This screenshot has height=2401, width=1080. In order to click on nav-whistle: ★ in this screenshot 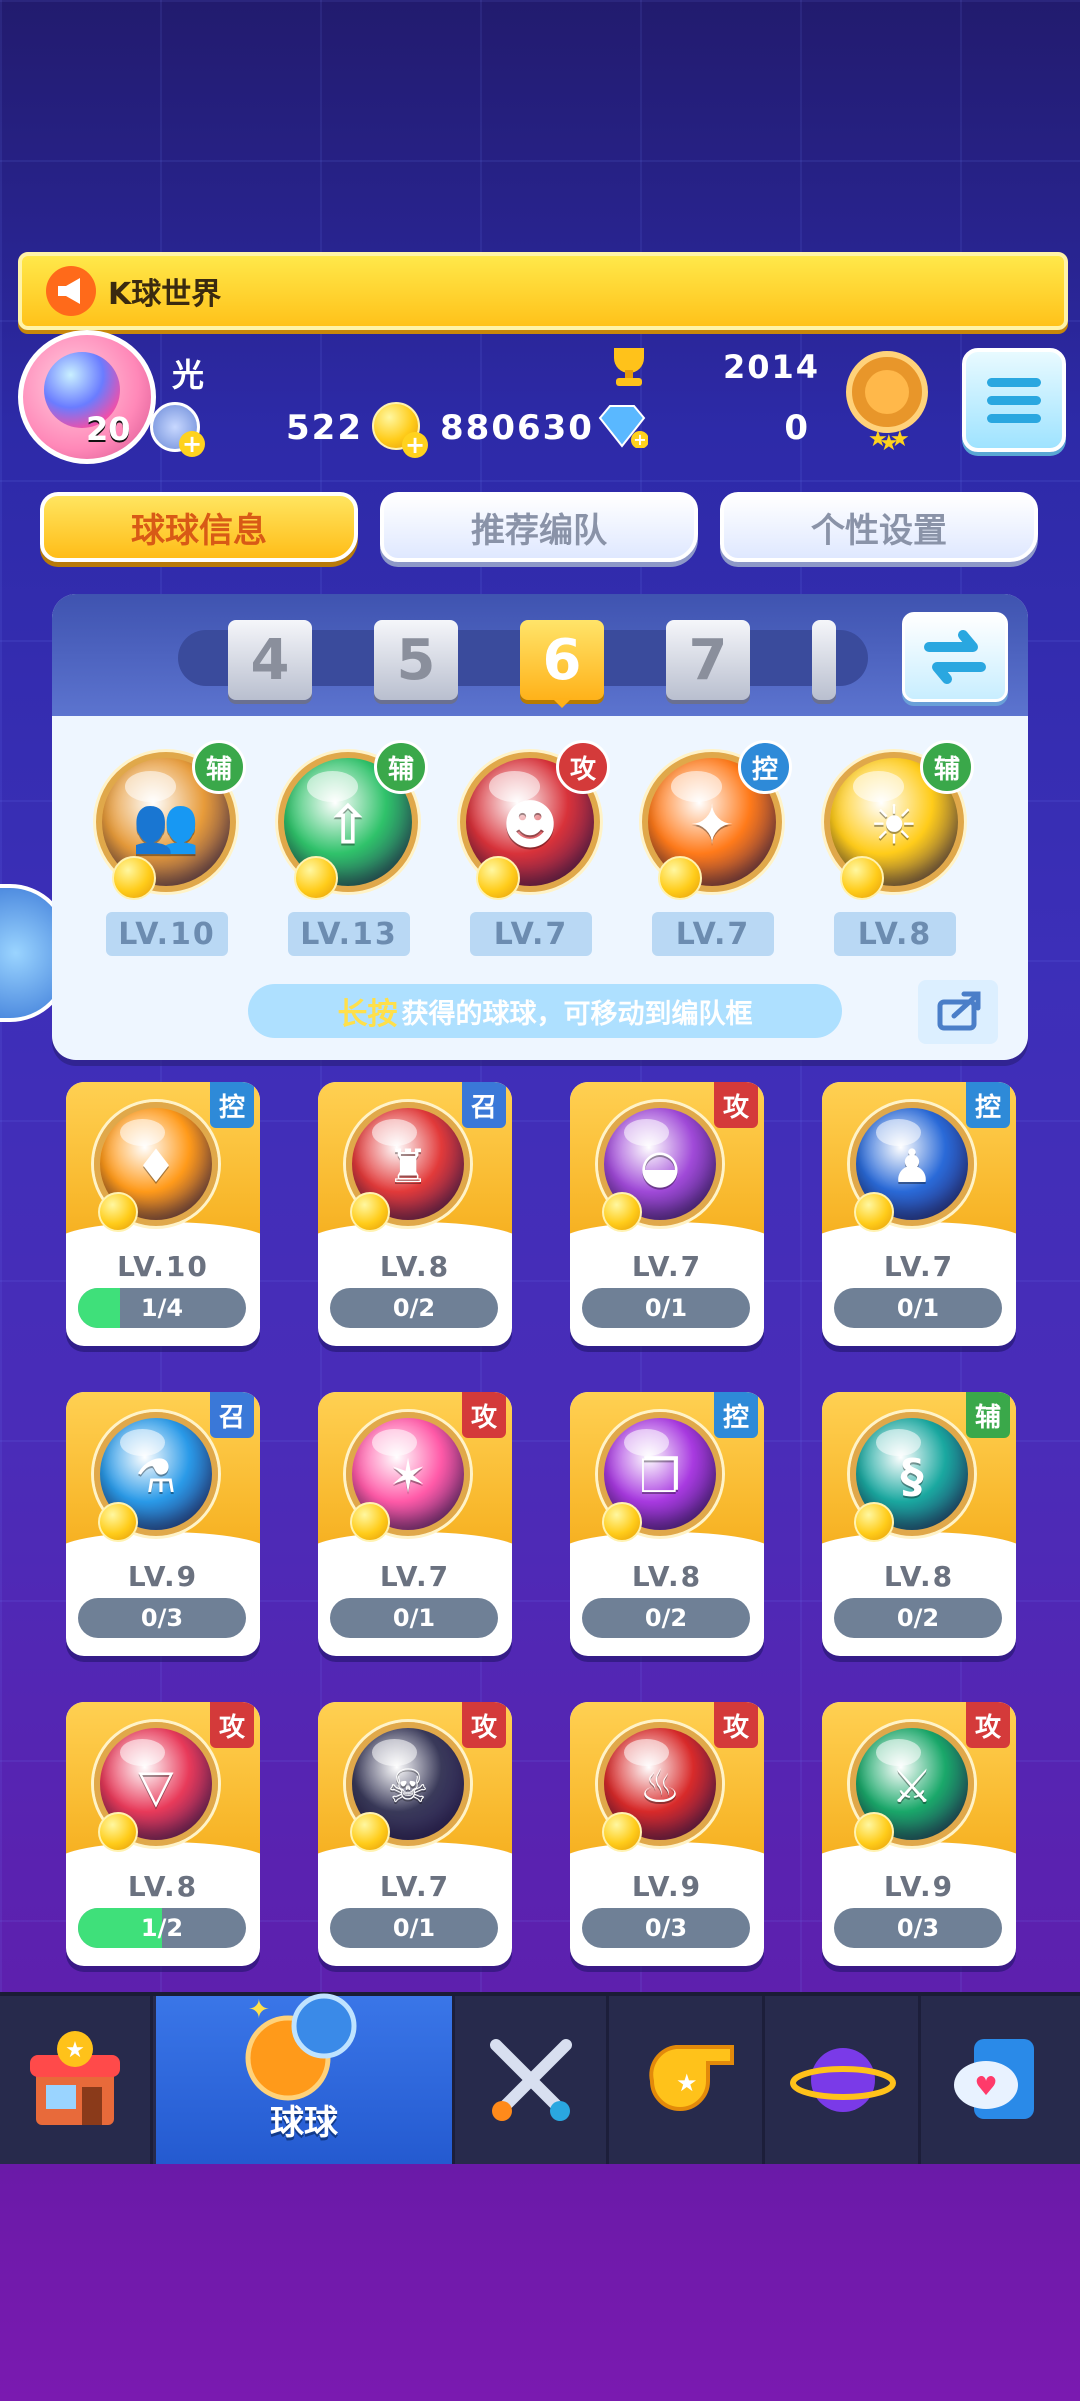, I will do `click(688, 2080)`.